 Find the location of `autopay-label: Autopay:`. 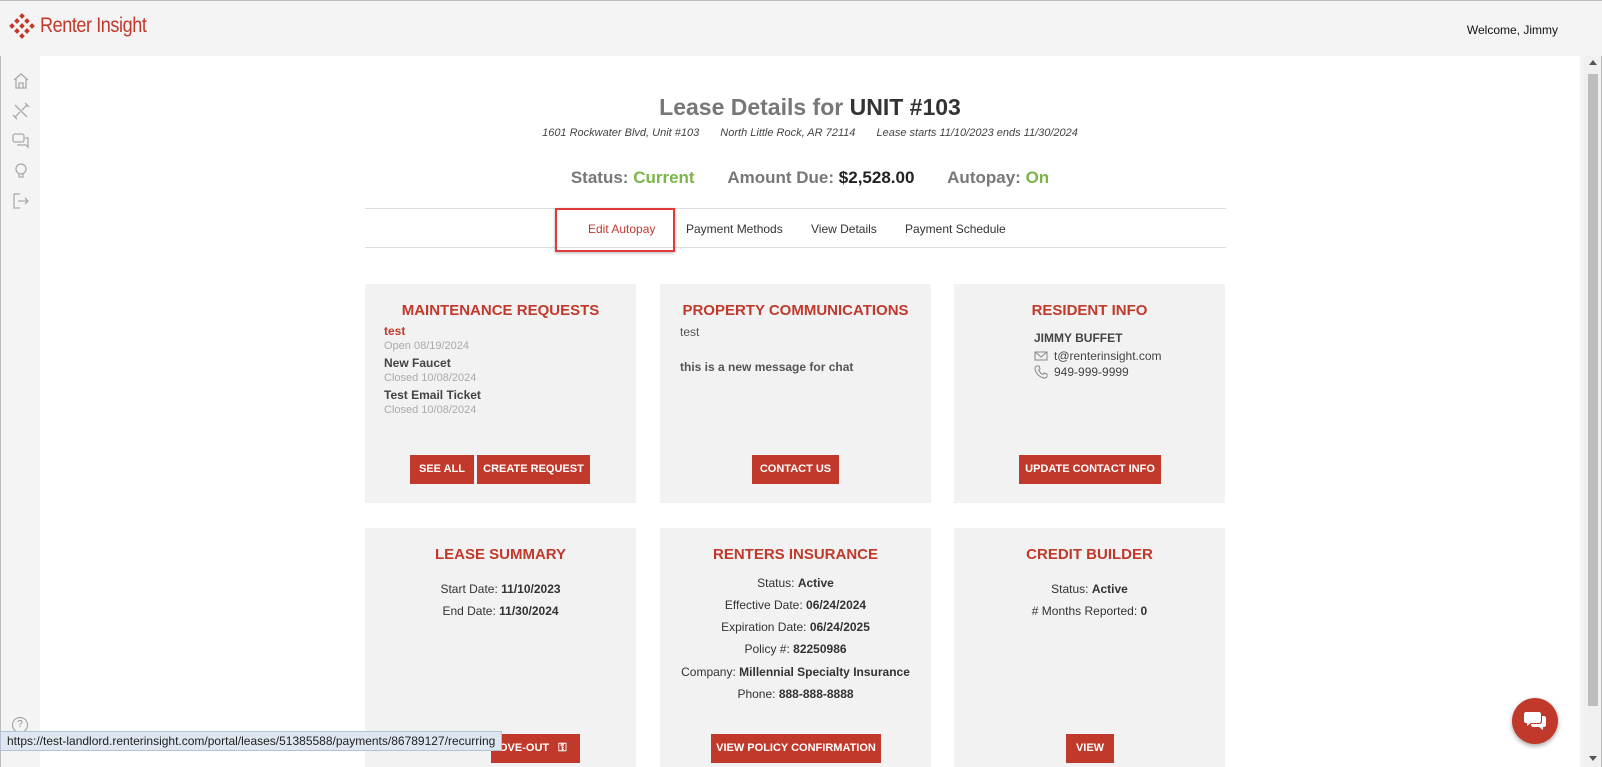

autopay-label: Autopay: is located at coordinates (984, 177).